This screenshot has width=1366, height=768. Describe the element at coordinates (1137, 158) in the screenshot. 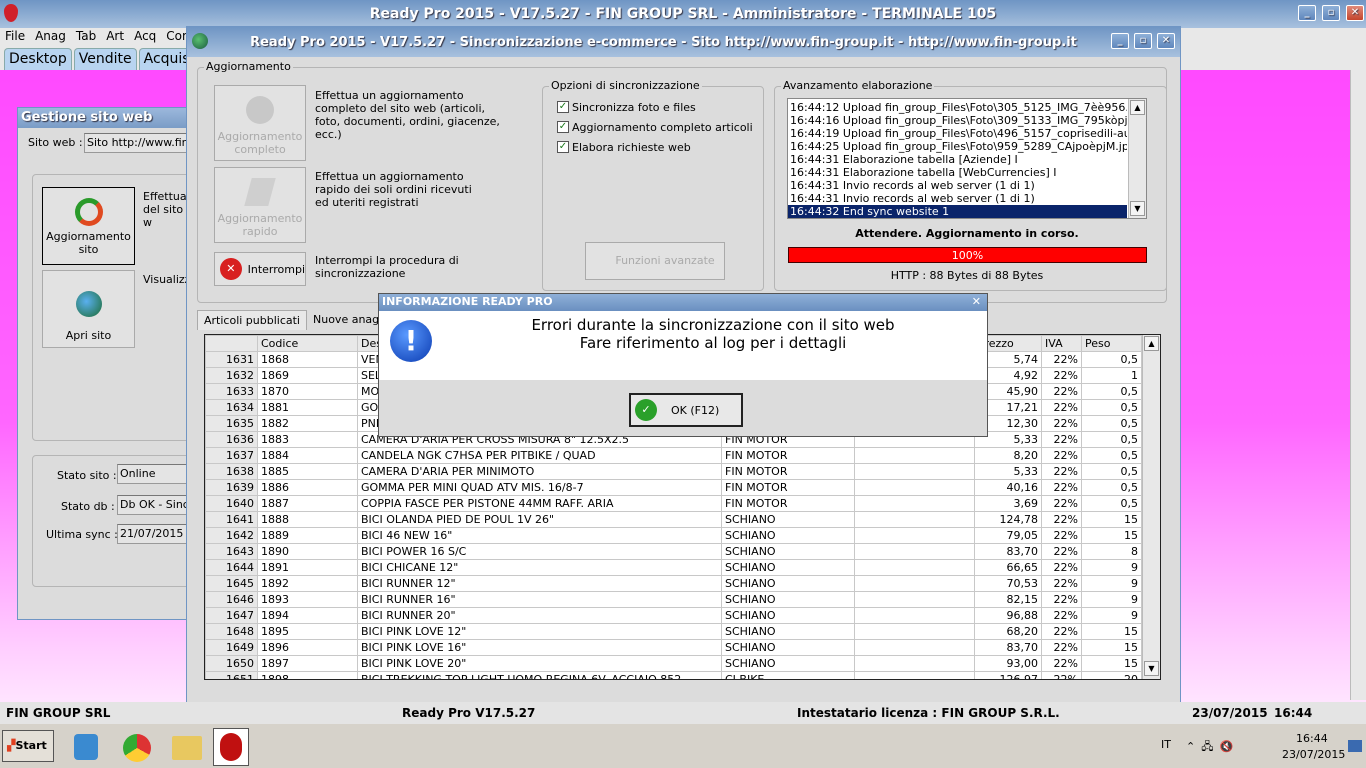

I see `log-scrollbar: ▲ ▼` at that location.